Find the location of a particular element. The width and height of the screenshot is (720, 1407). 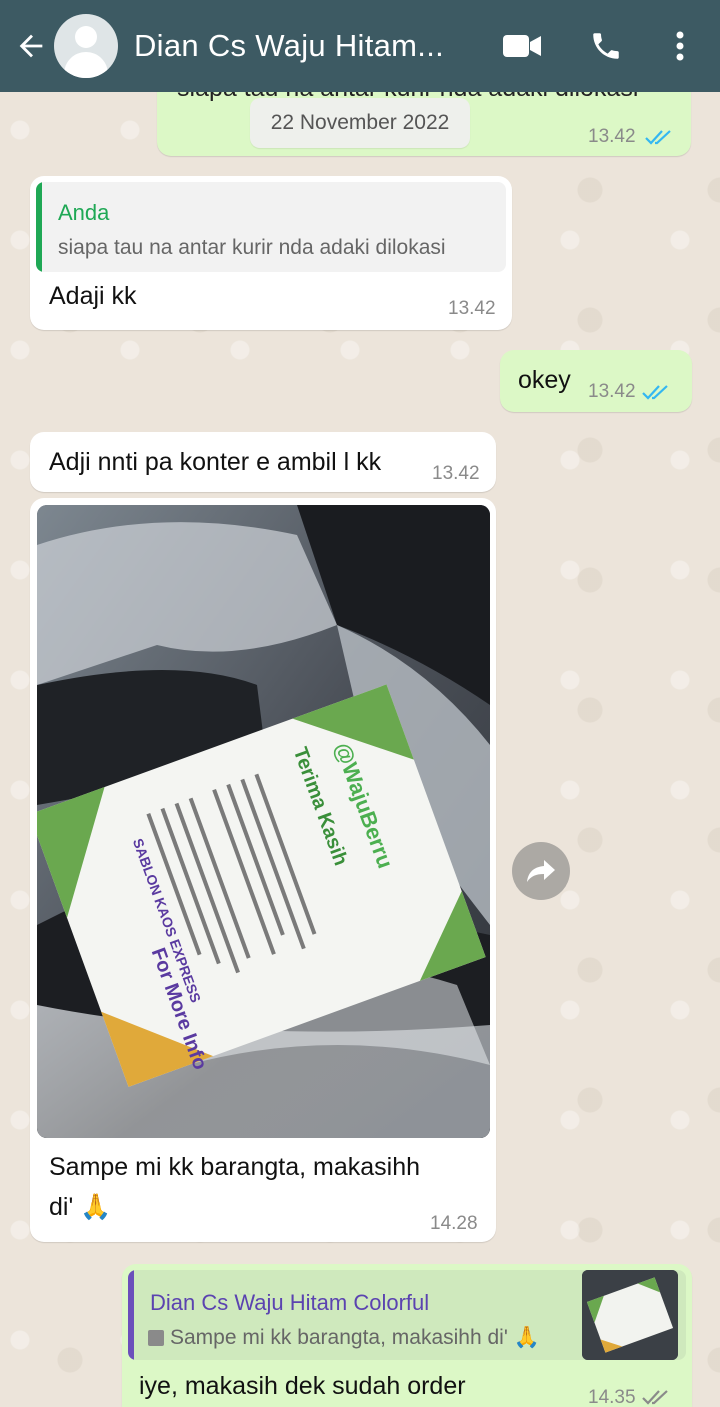

message-text: okey is located at coordinates (544, 380).